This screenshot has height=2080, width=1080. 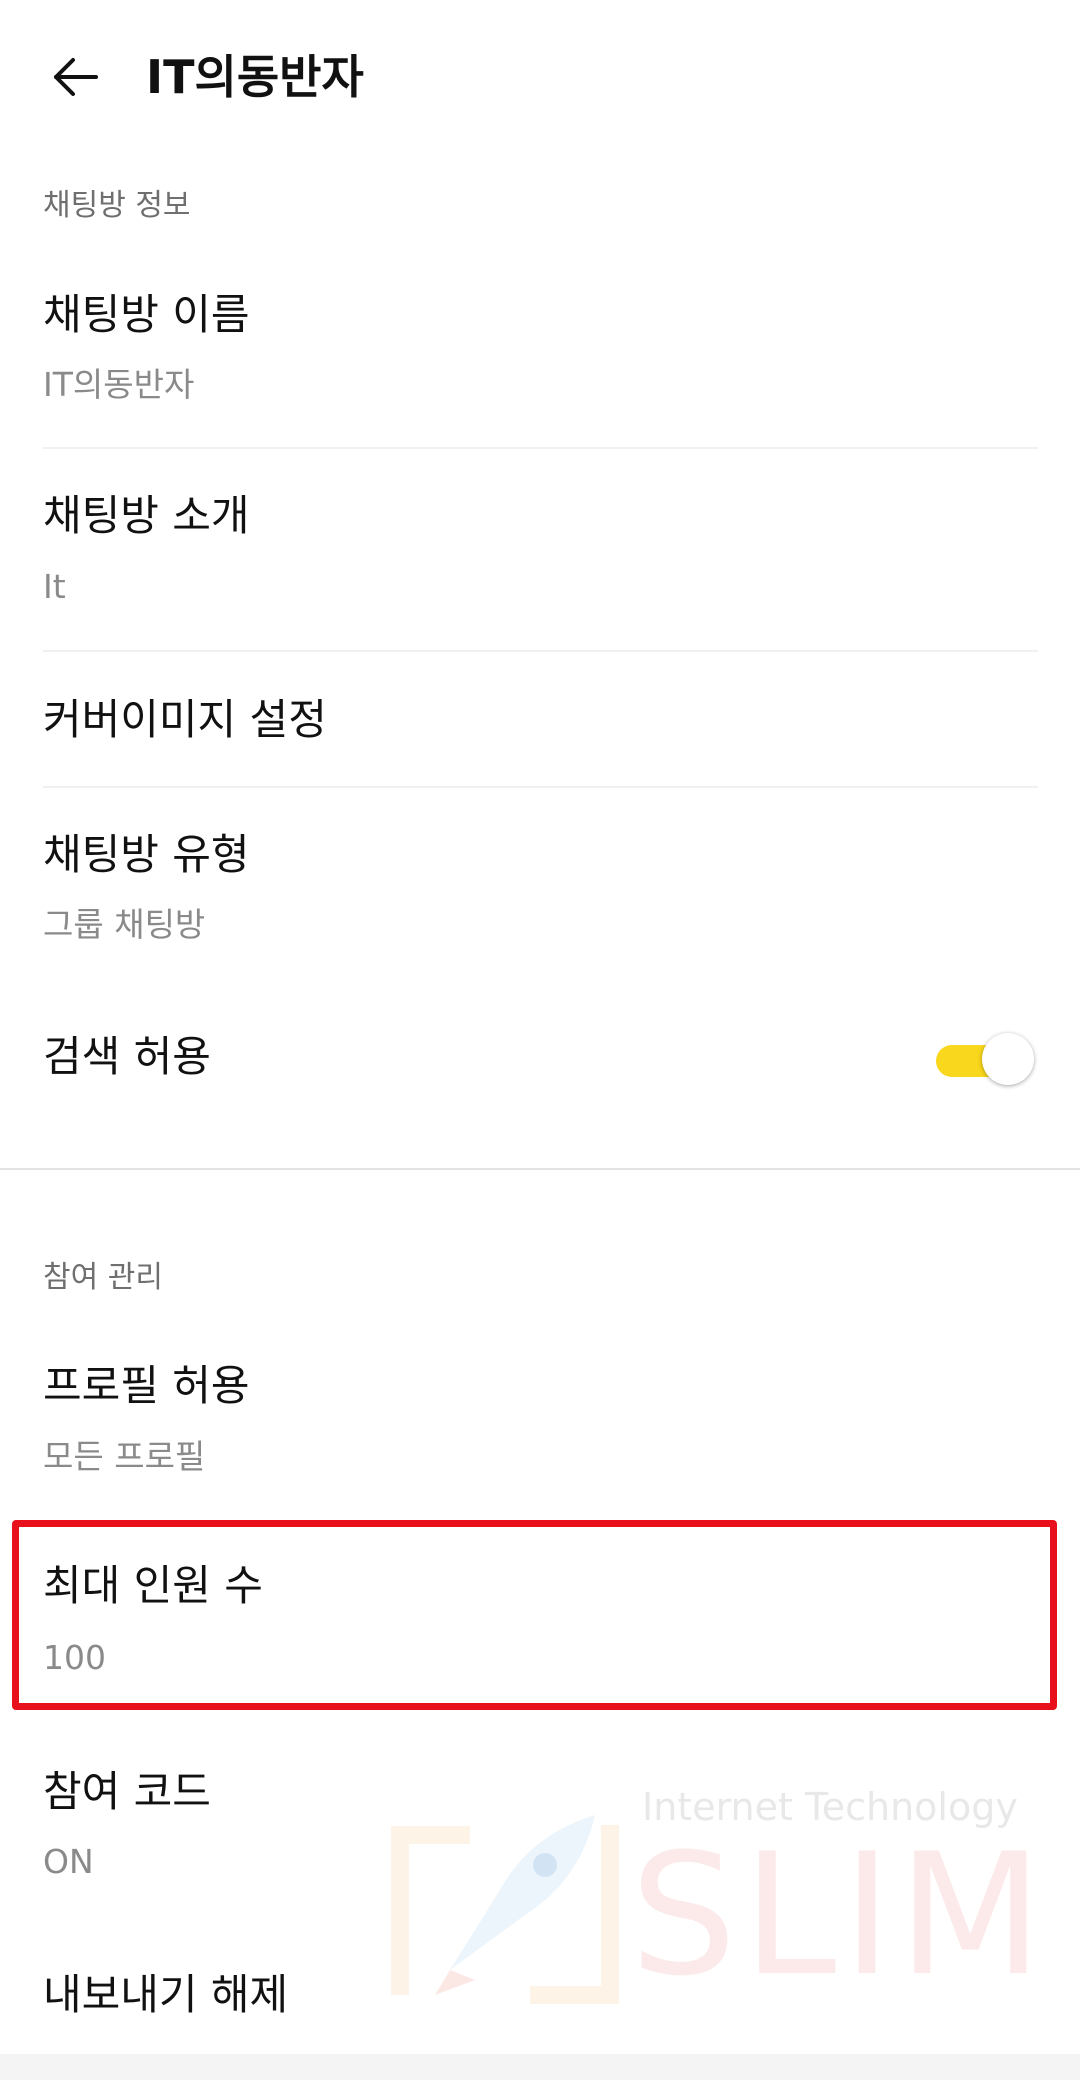 What do you see at coordinates (74, 1657) in the screenshot?
I see `row-value: 100` at bounding box center [74, 1657].